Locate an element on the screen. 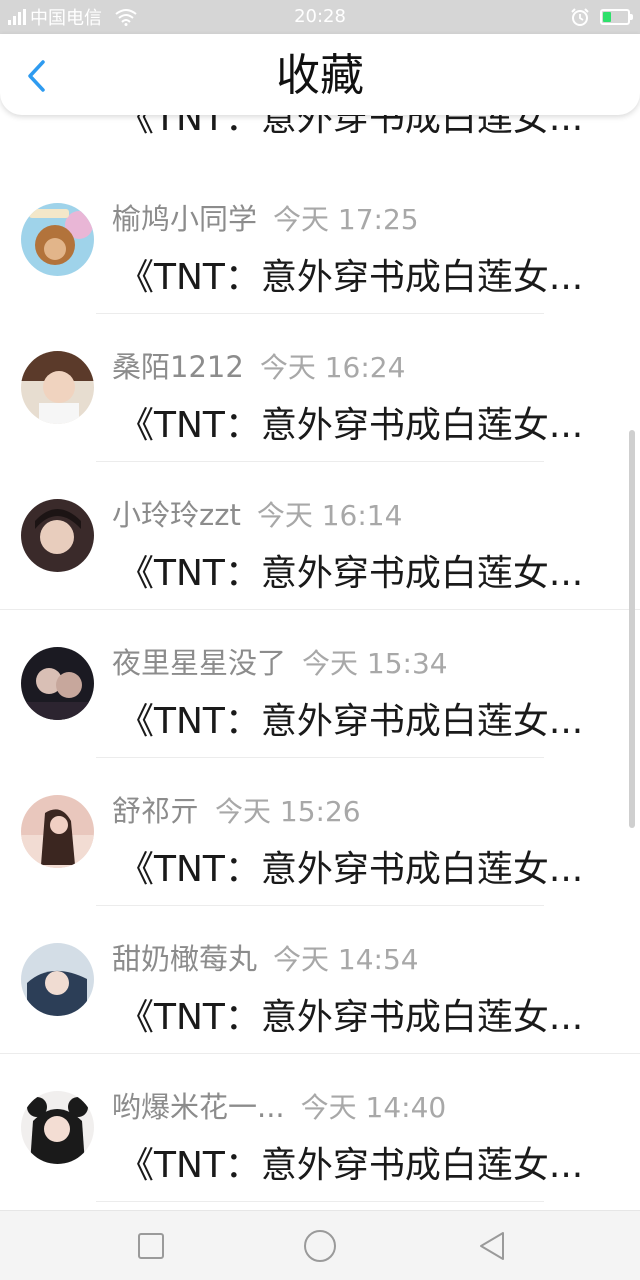  home-circle-icon is located at coordinates (320, 1246).